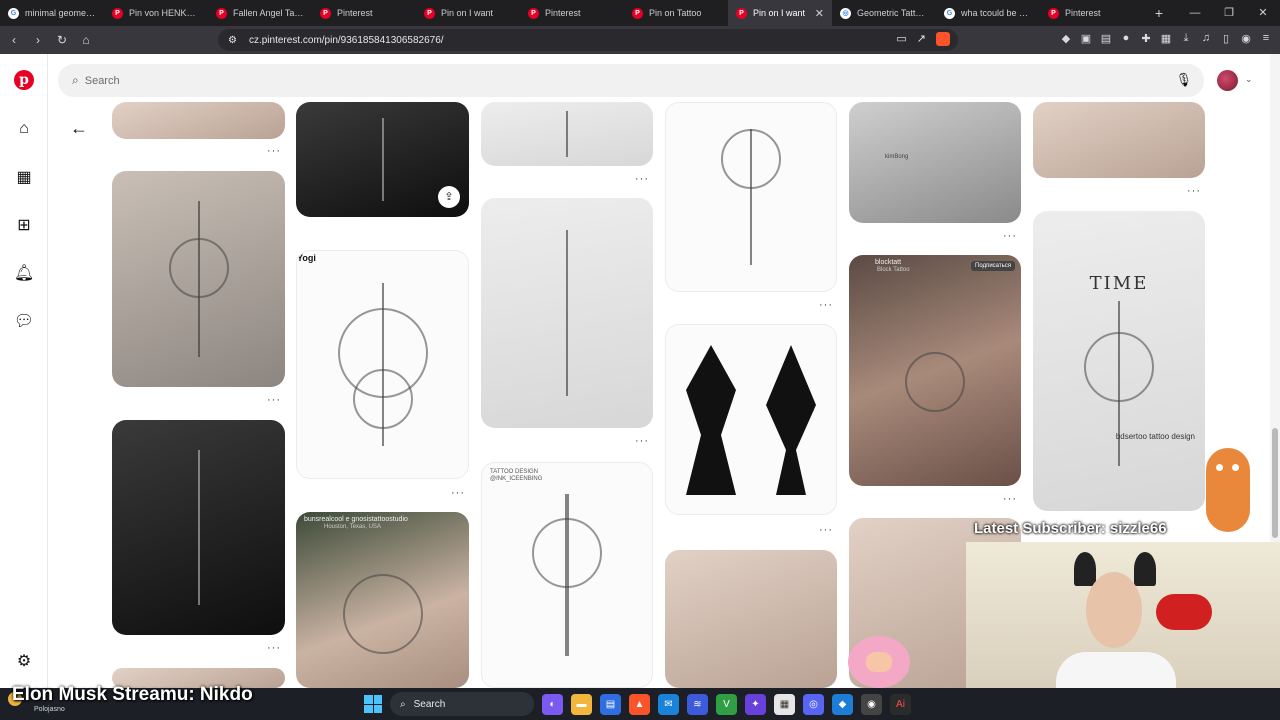  Describe the element at coordinates (842, 704) in the screenshot. I see `app-icon: ◆` at that location.